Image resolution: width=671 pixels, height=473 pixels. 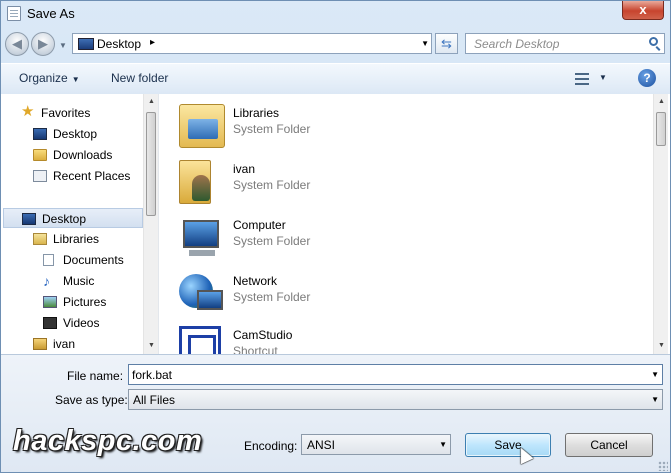 What do you see at coordinates (647, 78) in the screenshot?
I see `help-button: ?` at bounding box center [647, 78].